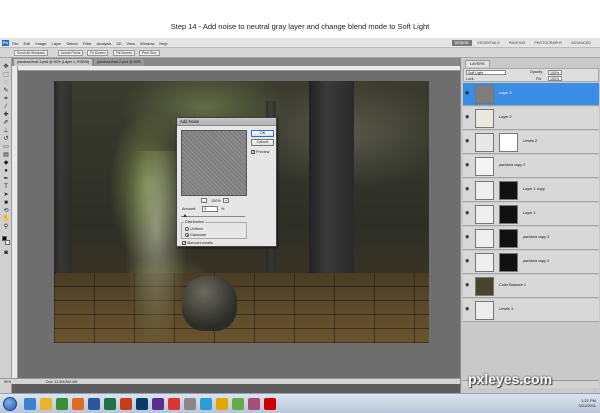 This screenshot has height=413, width=600. Describe the element at coordinates (6, 203) in the screenshot. I see `shape-tool-icon: ■` at that location.